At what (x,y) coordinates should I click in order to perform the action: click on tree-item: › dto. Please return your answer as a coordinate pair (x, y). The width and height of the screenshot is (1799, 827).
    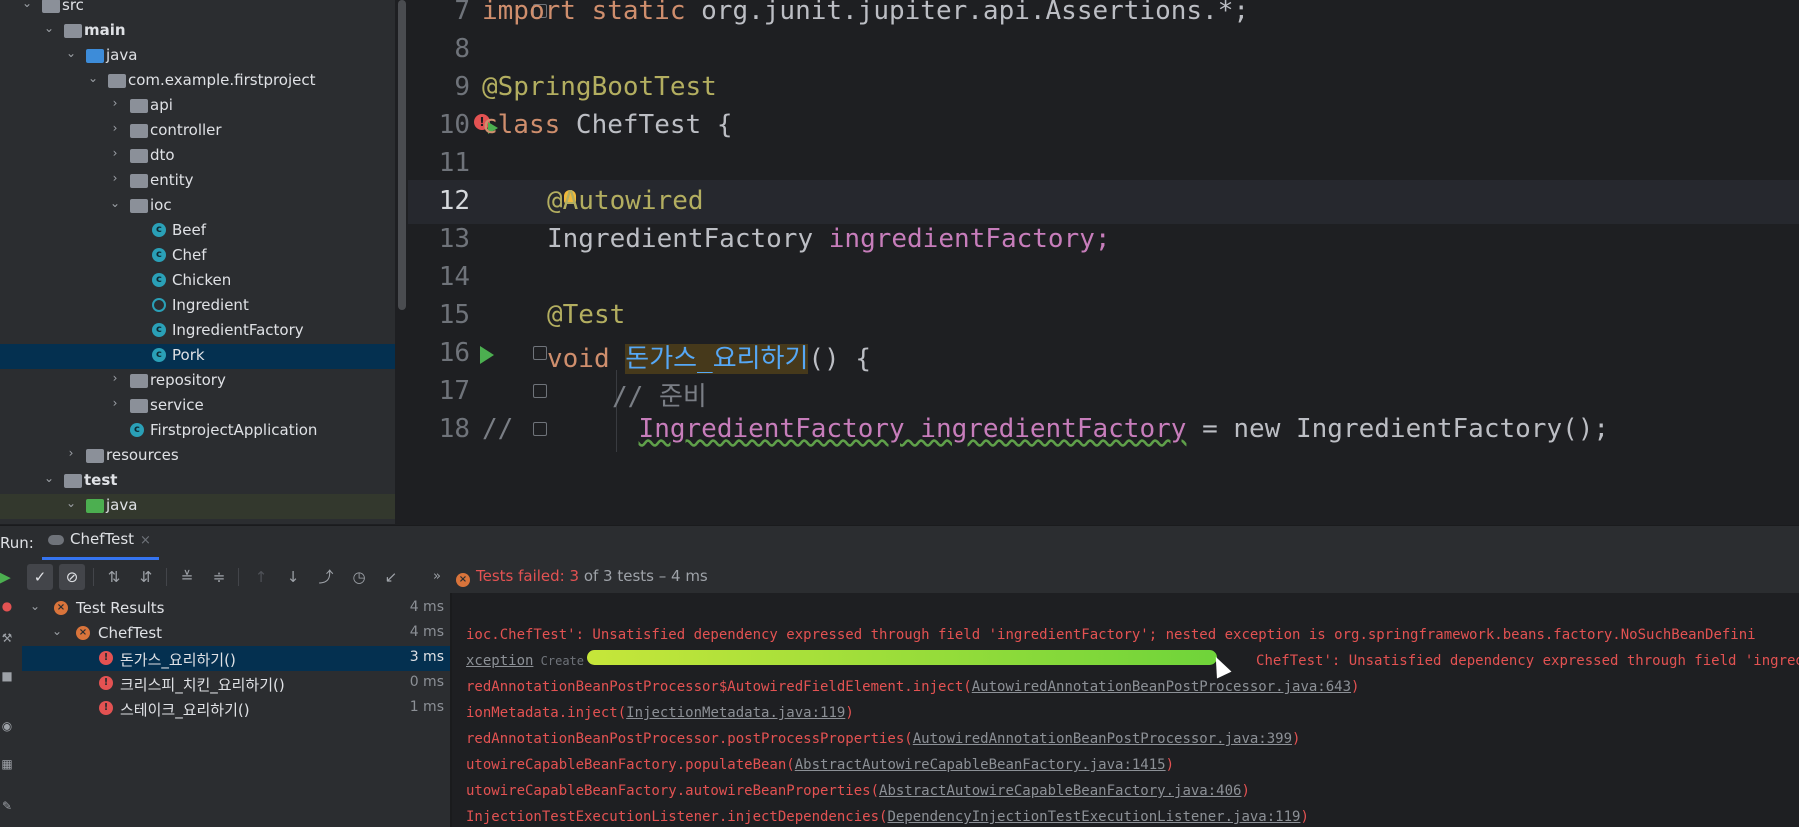
    Looking at the image, I should click on (197, 156).